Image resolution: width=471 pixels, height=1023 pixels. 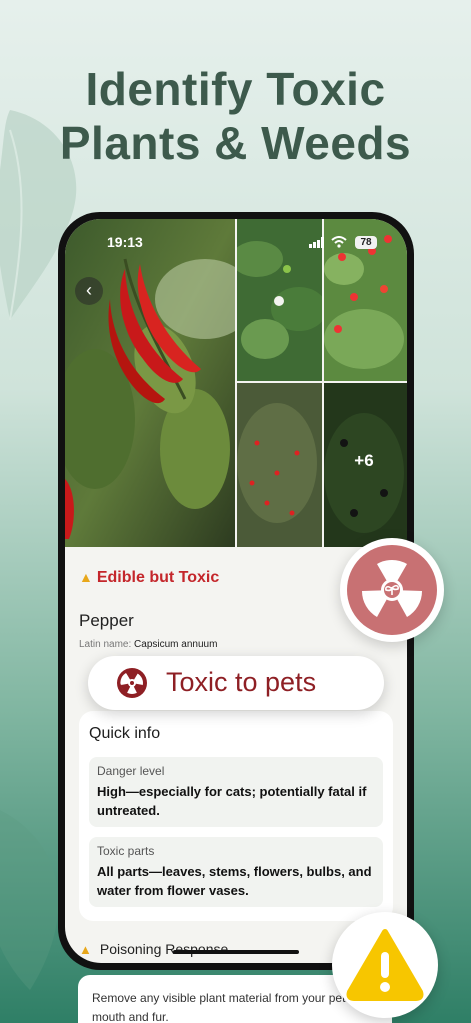 I want to click on warning-badge, so click(x=385, y=965).